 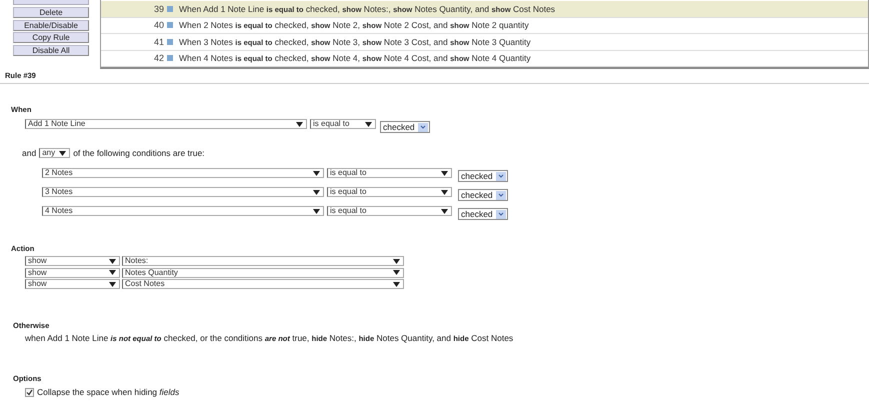 What do you see at coordinates (51, 25) in the screenshot?
I see `sidebar-button: Enable/Disable` at bounding box center [51, 25].